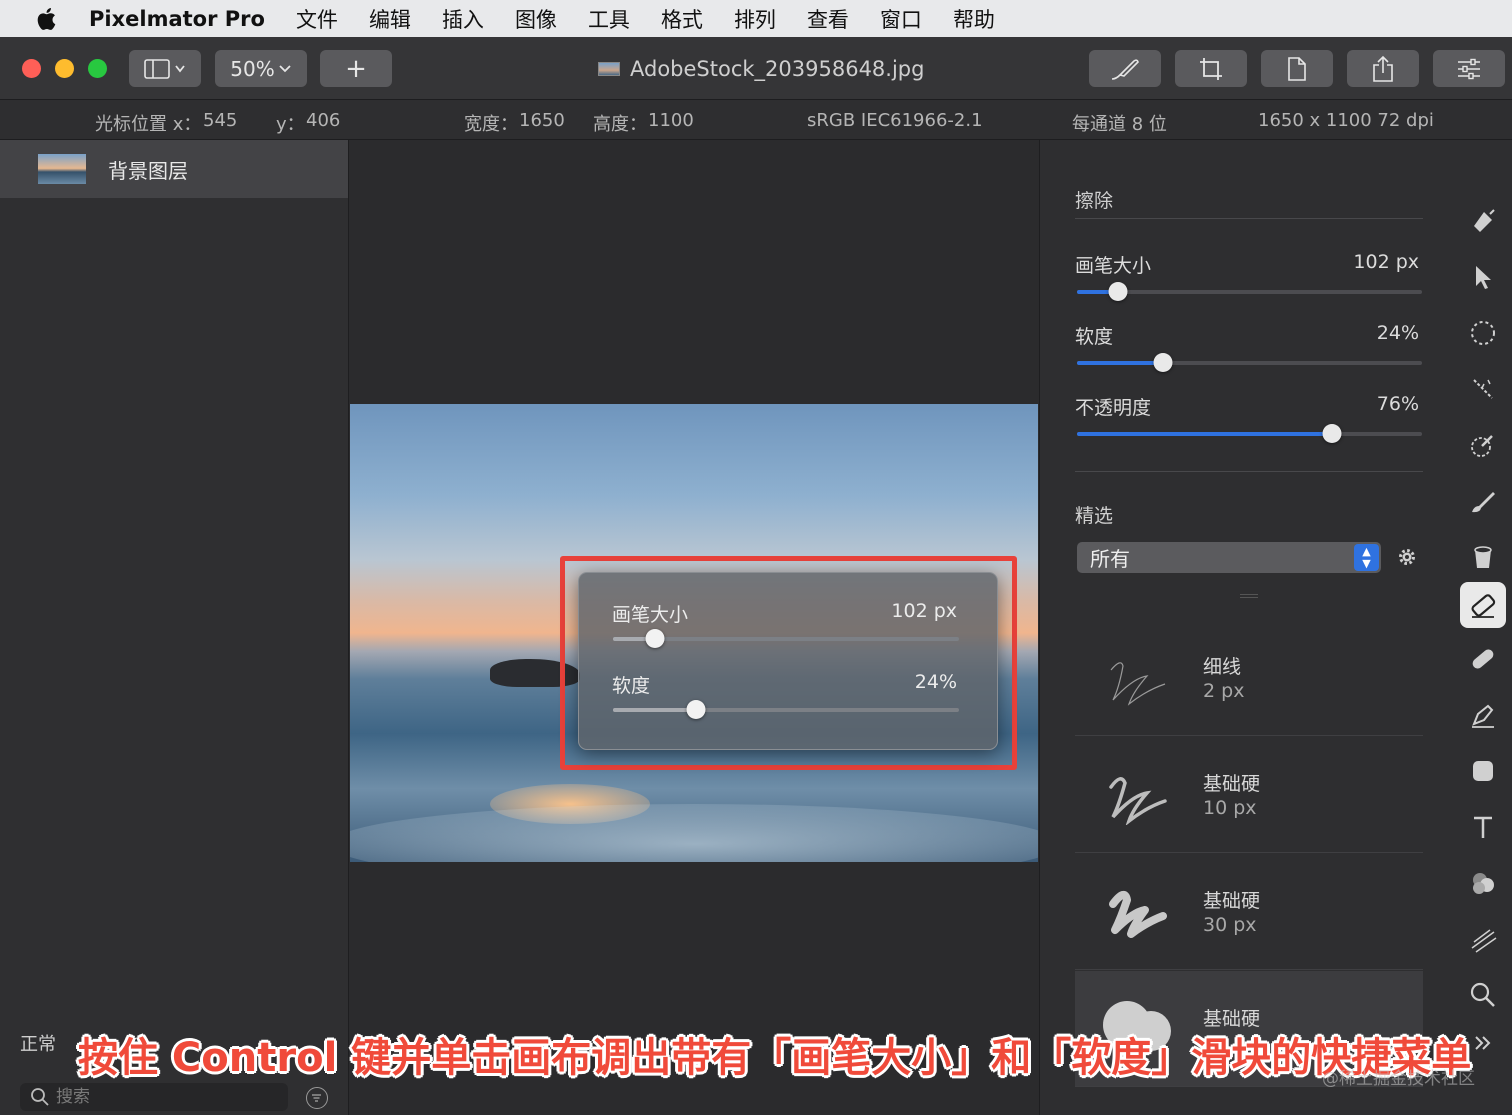  What do you see at coordinates (1230, 808) in the screenshot?
I see `preset-size: 10 px` at bounding box center [1230, 808].